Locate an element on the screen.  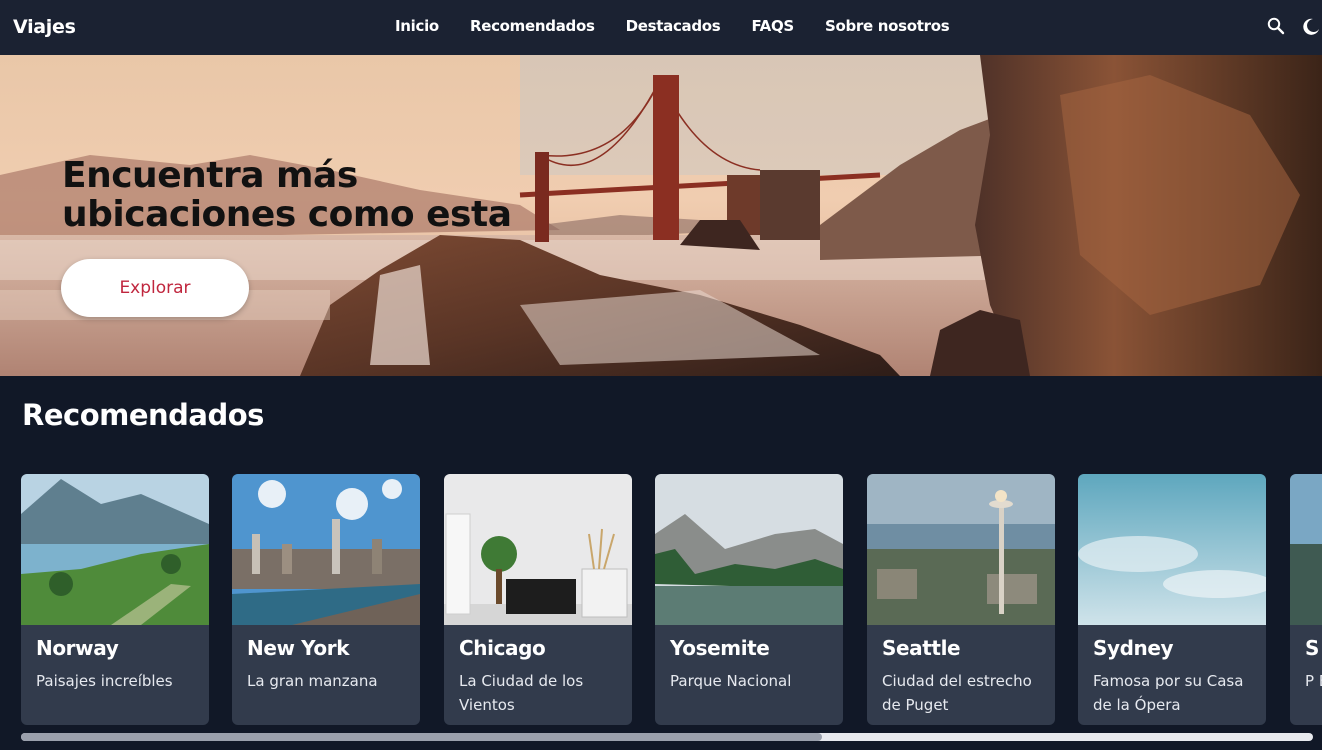
card-title: S is located at coordinates (1312, 648).